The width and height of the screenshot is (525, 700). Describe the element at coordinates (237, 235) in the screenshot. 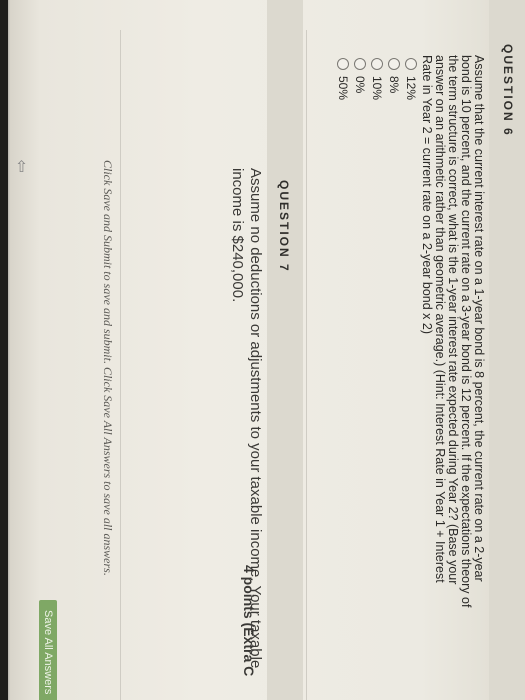

I see `question-7-line-2: income is $240,000.` at that location.